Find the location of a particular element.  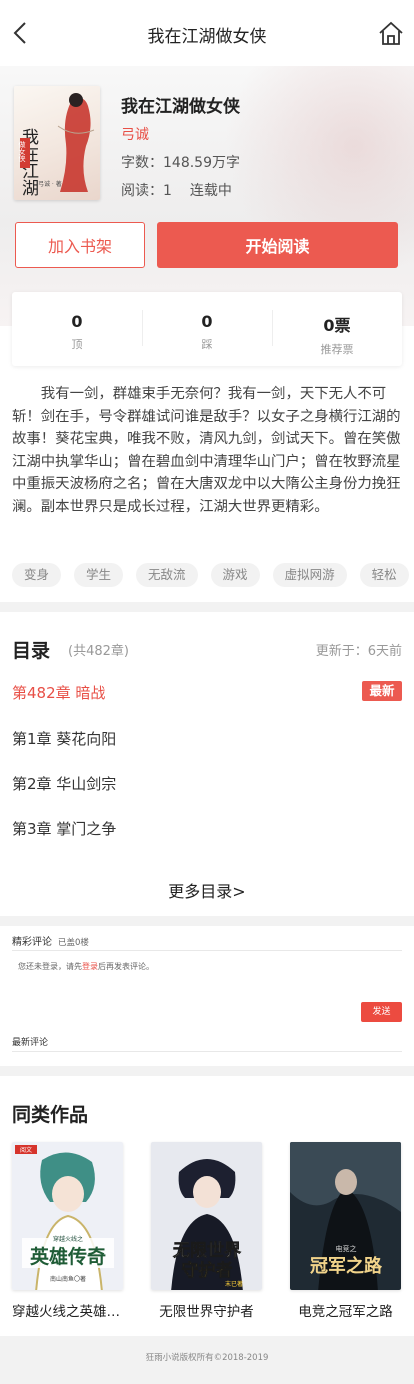

svg-text: 穿越火线之 is located at coordinates (68, 1239).